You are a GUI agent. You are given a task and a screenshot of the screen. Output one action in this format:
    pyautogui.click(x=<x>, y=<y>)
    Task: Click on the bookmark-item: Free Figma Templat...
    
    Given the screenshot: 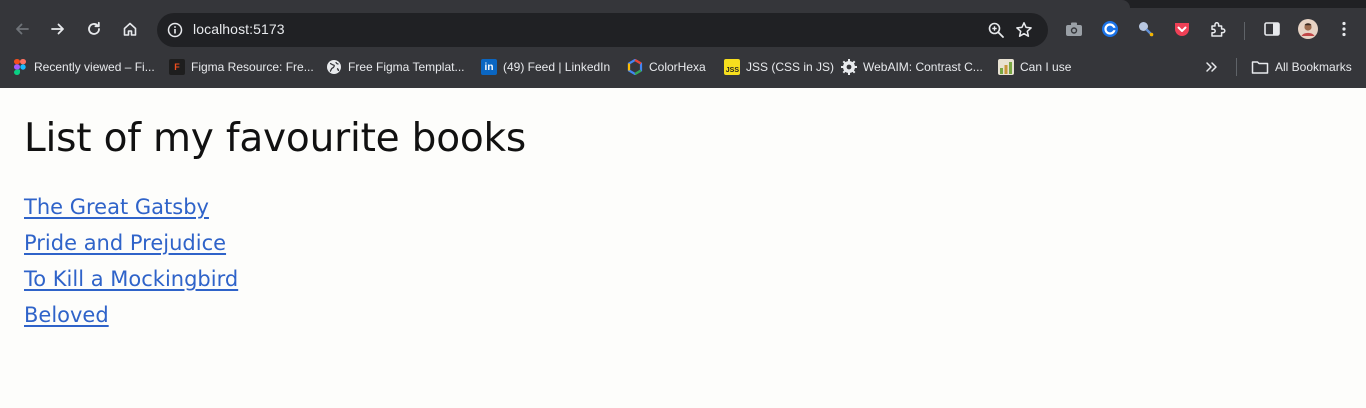 What is the action you would take?
    pyautogui.click(x=395, y=67)
    